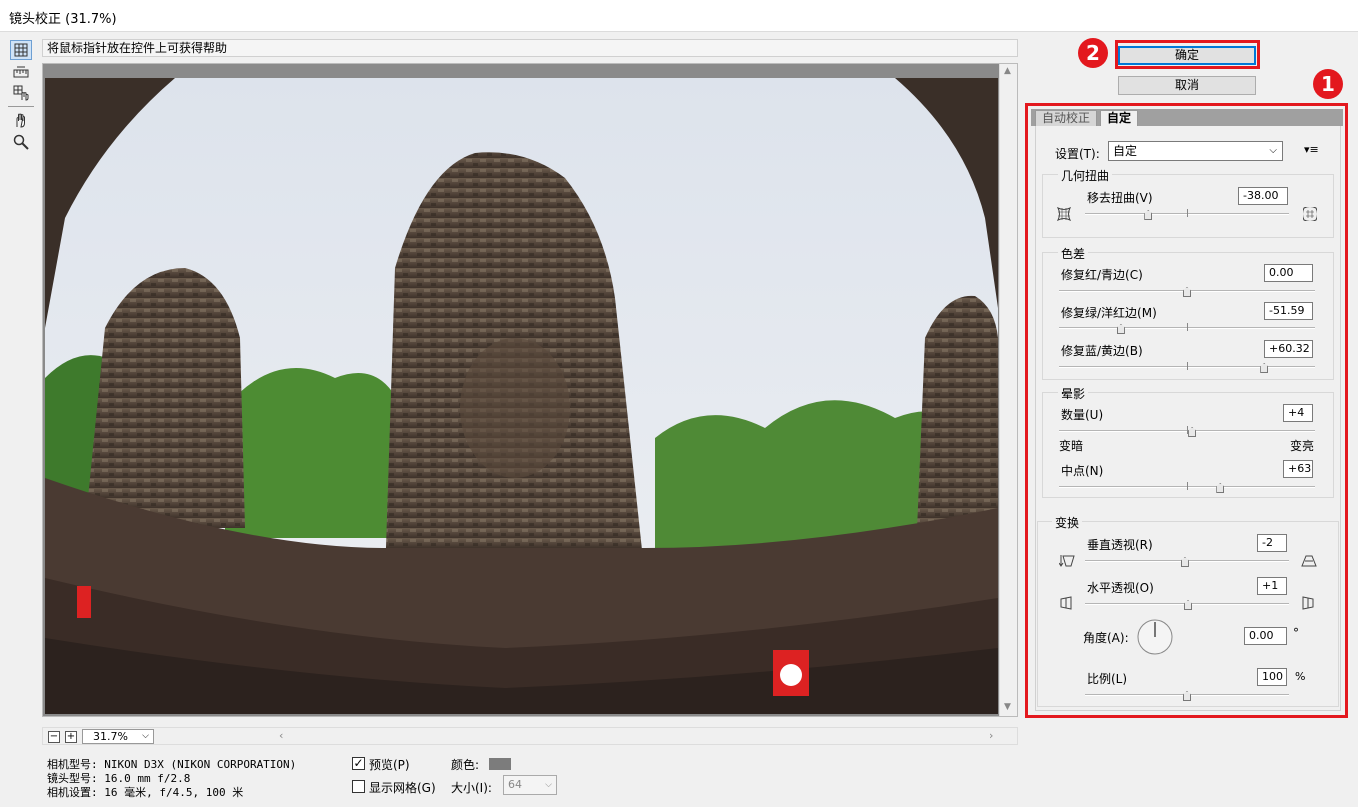  Describe the element at coordinates (1298, 413) in the screenshot. I see `vignette-amount-input: +4` at that location.